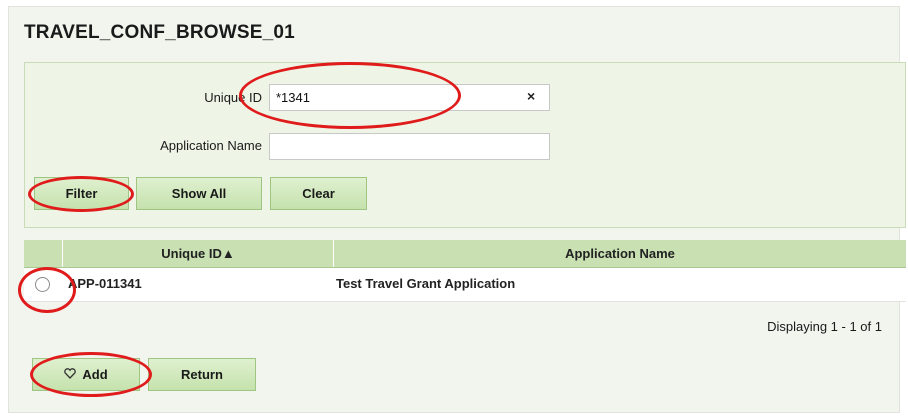  What do you see at coordinates (70, 374) in the screenshot?
I see `check-heart-icon` at bounding box center [70, 374].